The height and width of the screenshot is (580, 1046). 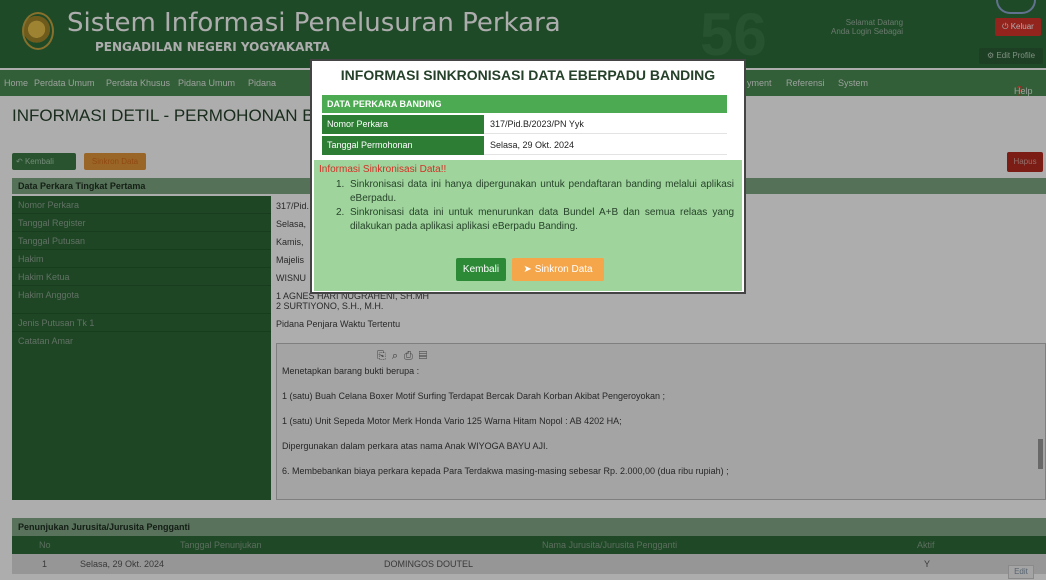 What do you see at coordinates (403, 145) in the screenshot?
I see `modal-row-label: Tanggal Permohonan` at bounding box center [403, 145].